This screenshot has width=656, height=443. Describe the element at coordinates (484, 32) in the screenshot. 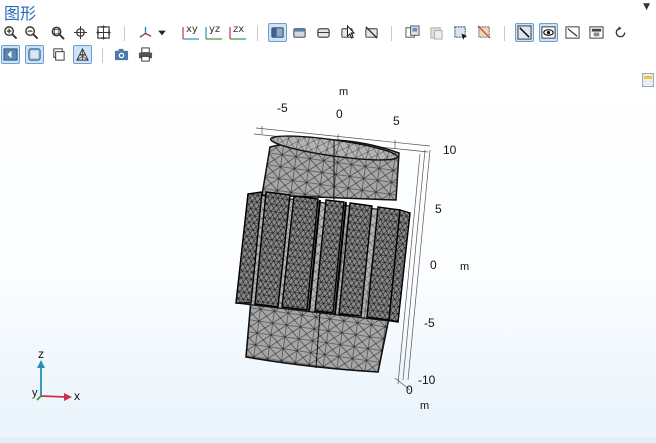

I see `hide-geometry-icon` at that location.